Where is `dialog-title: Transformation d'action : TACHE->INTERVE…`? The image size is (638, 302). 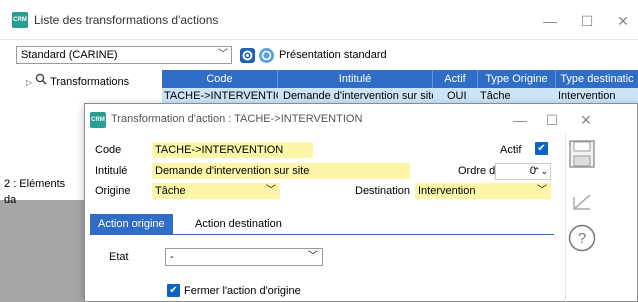
dialog-title: Transformation d'action : TACHE->INTERVE… is located at coordinates (237, 119).